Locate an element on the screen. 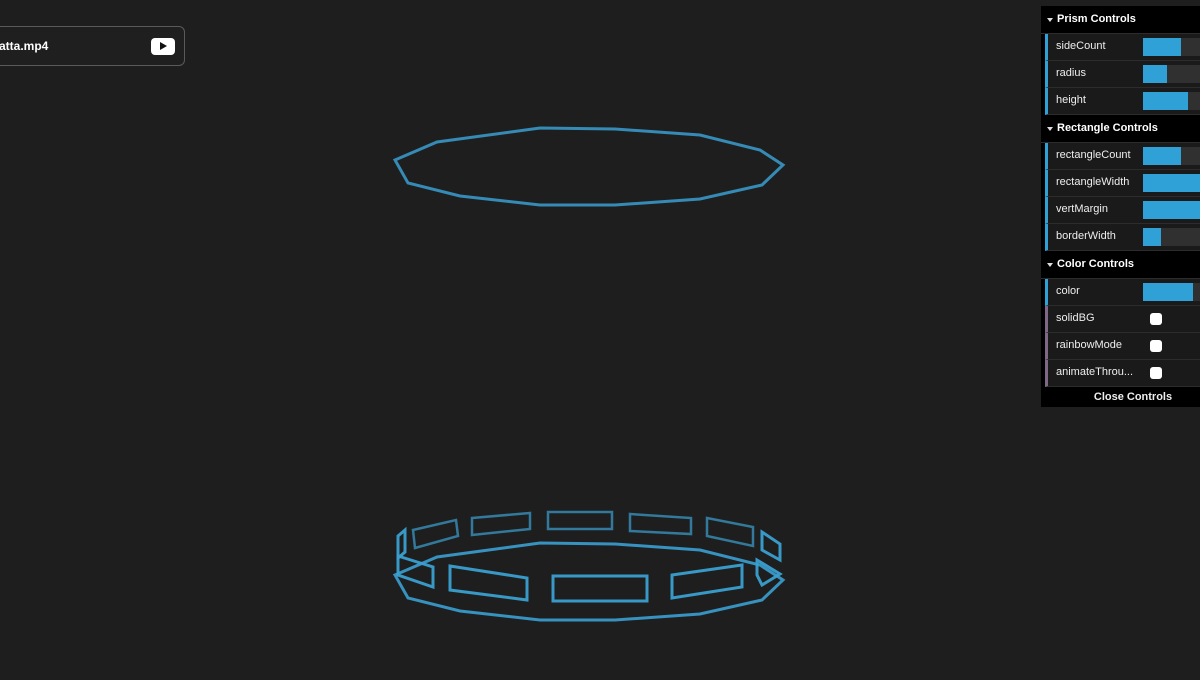  control-label: rectangleWidth is located at coordinates (1093, 182).